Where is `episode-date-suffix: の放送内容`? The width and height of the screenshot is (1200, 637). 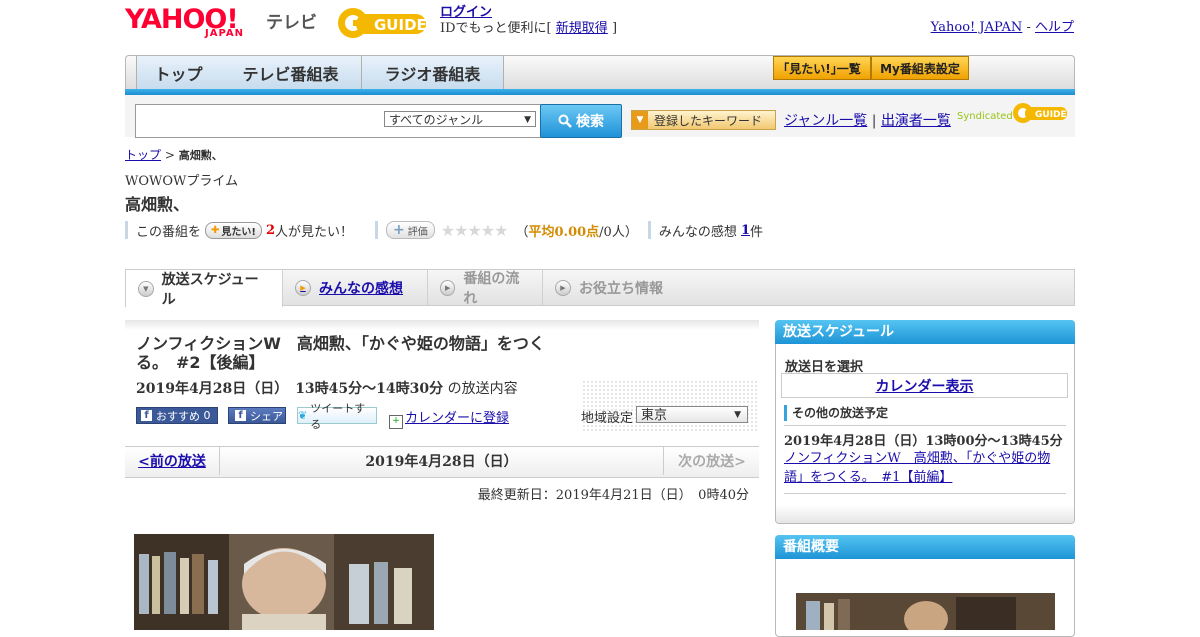
episode-date-suffix: の放送内容 is located at coordinates (482, 389).